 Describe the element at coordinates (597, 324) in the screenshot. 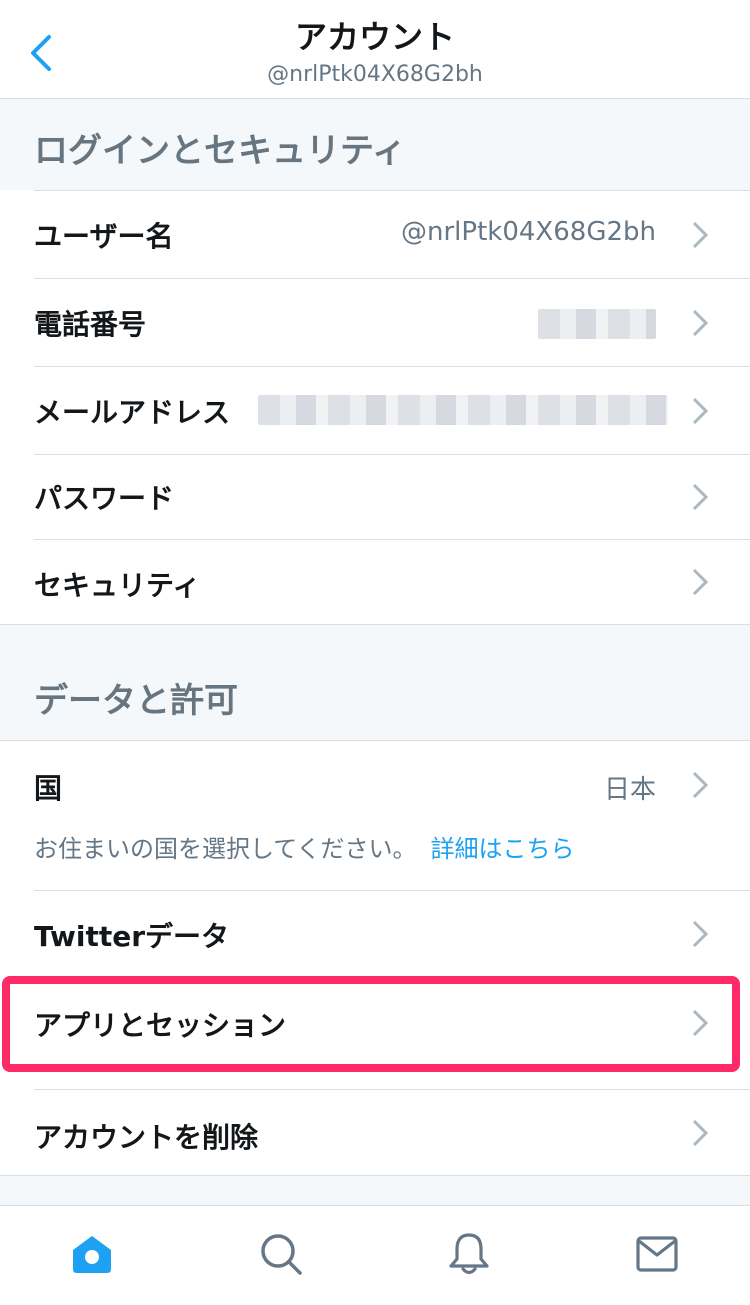

I see `phone-value-blurred` at that location.